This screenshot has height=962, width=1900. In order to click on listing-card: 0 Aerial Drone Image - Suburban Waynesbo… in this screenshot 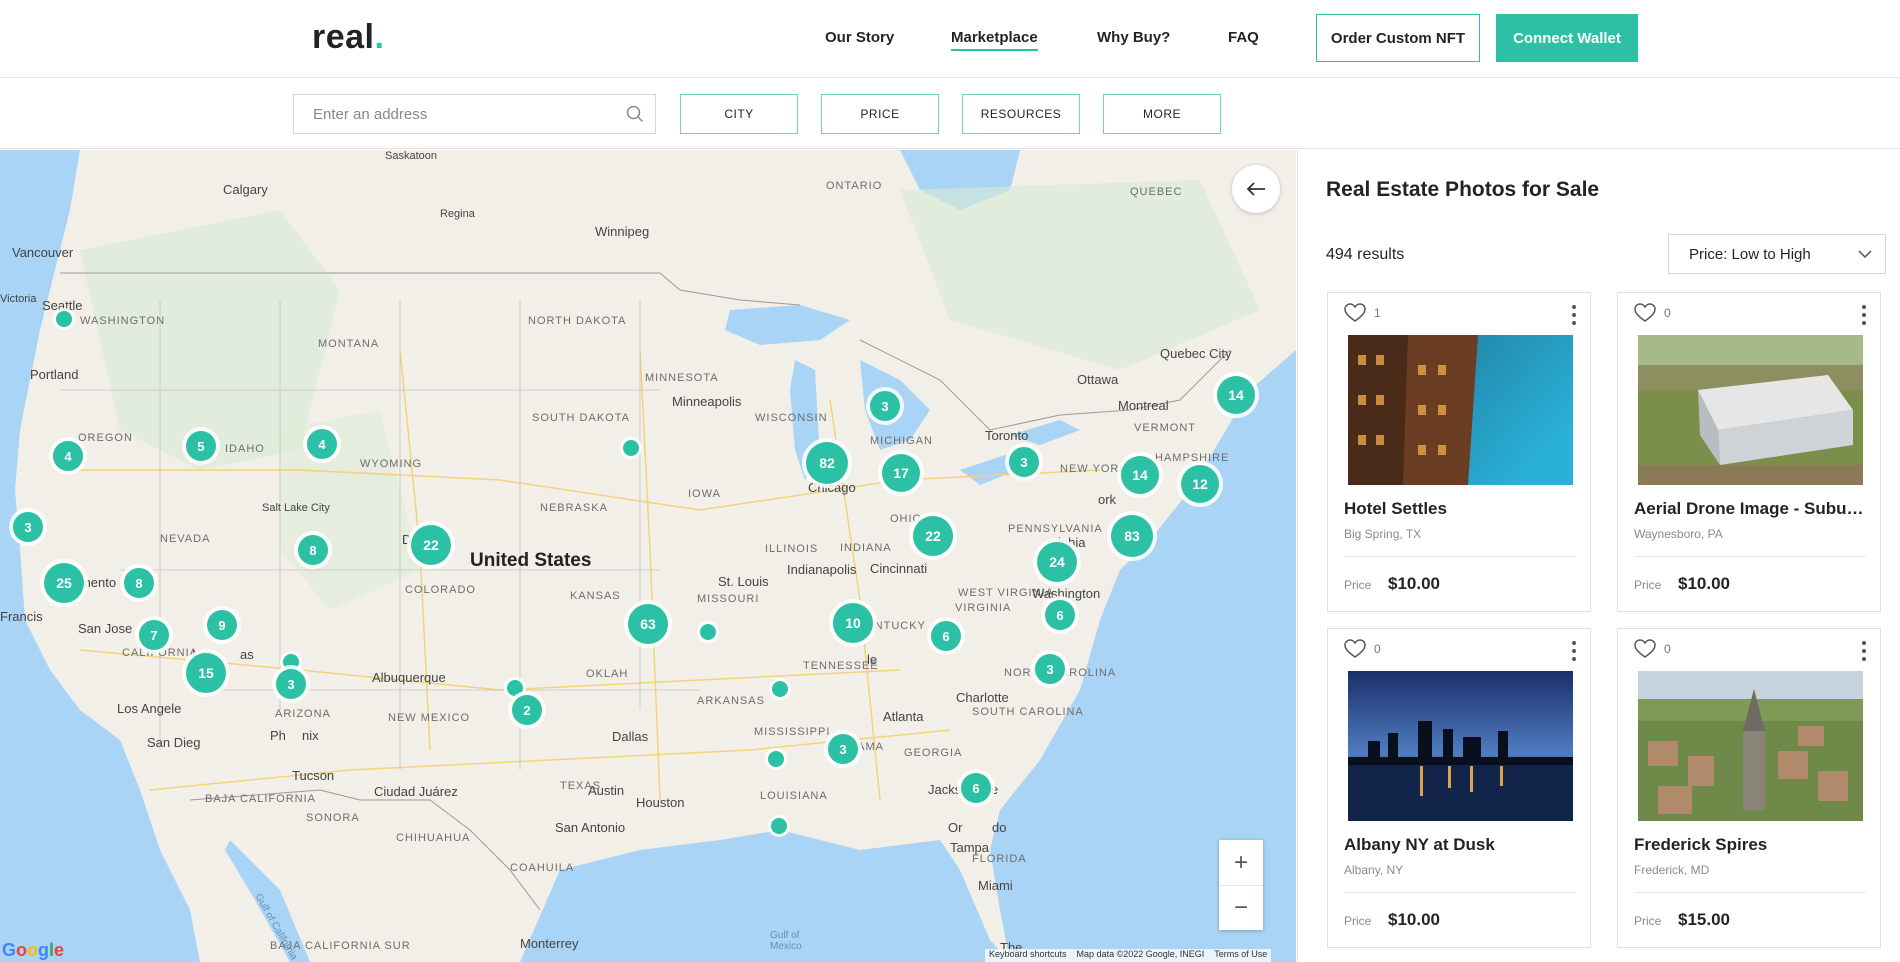, I will do `click(1749, 452)`.